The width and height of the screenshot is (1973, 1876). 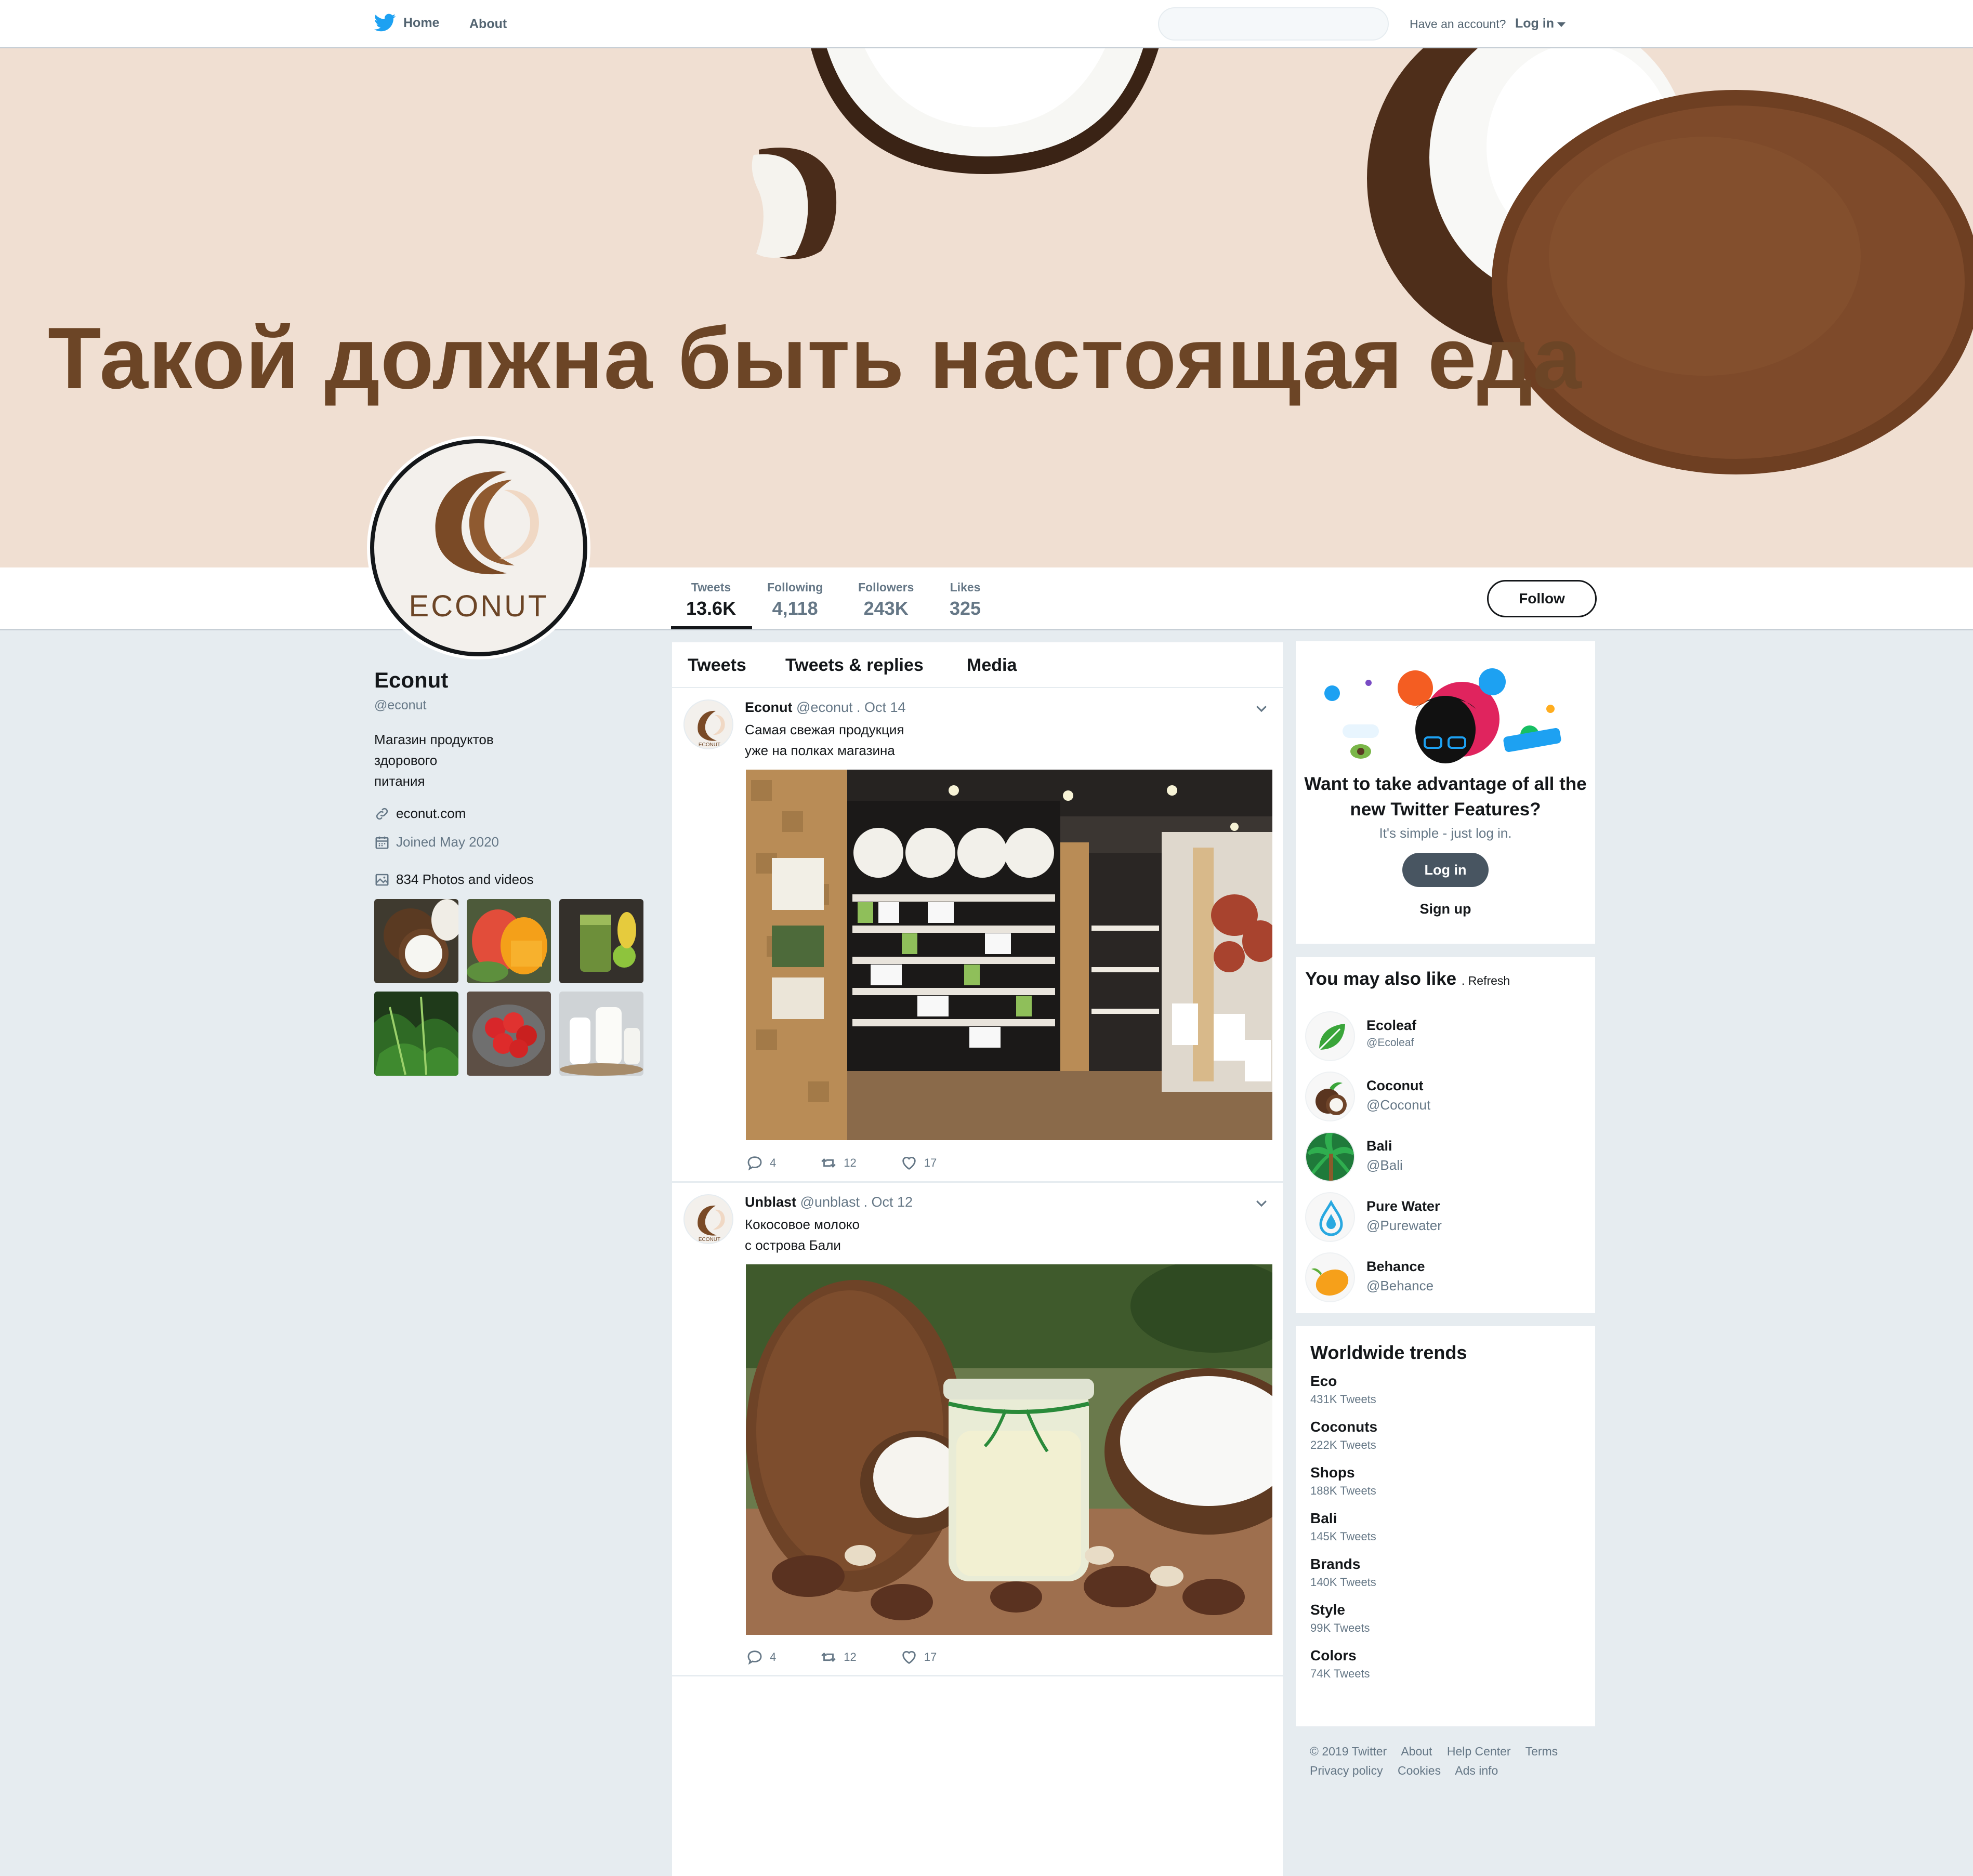 What do you see at coordinates (711, 587) in the screenshot?
I see `stat-tweets-label: Tweets` at bounding box center [711, 587].